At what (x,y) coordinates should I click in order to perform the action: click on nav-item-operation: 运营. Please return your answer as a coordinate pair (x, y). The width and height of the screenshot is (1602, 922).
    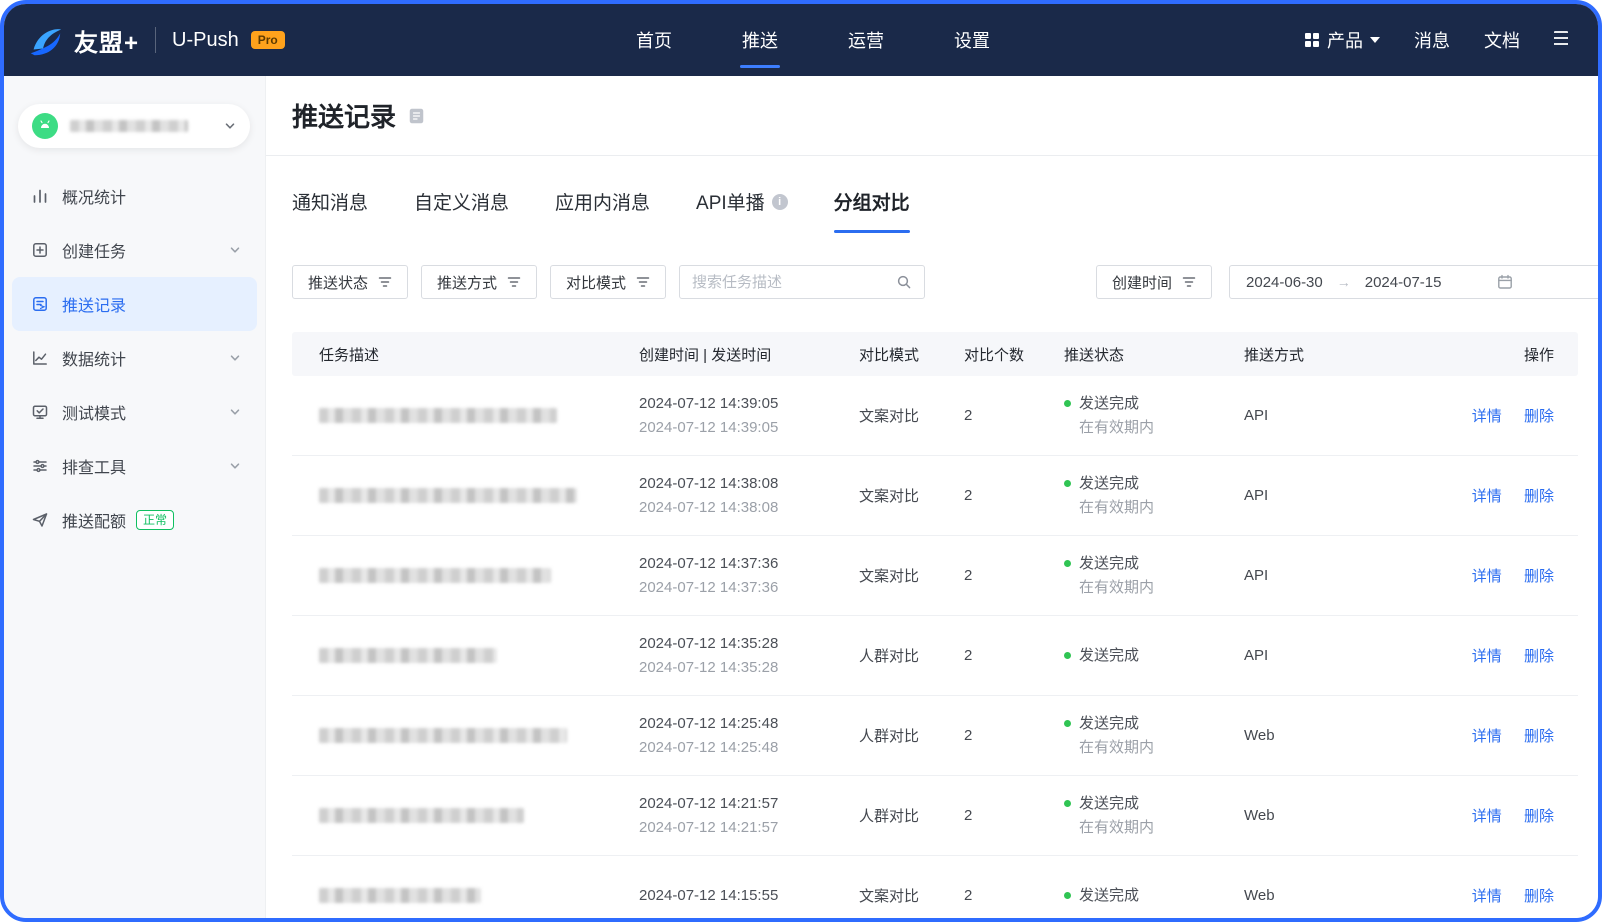
    Looking at the image, I should click on (866, 40).